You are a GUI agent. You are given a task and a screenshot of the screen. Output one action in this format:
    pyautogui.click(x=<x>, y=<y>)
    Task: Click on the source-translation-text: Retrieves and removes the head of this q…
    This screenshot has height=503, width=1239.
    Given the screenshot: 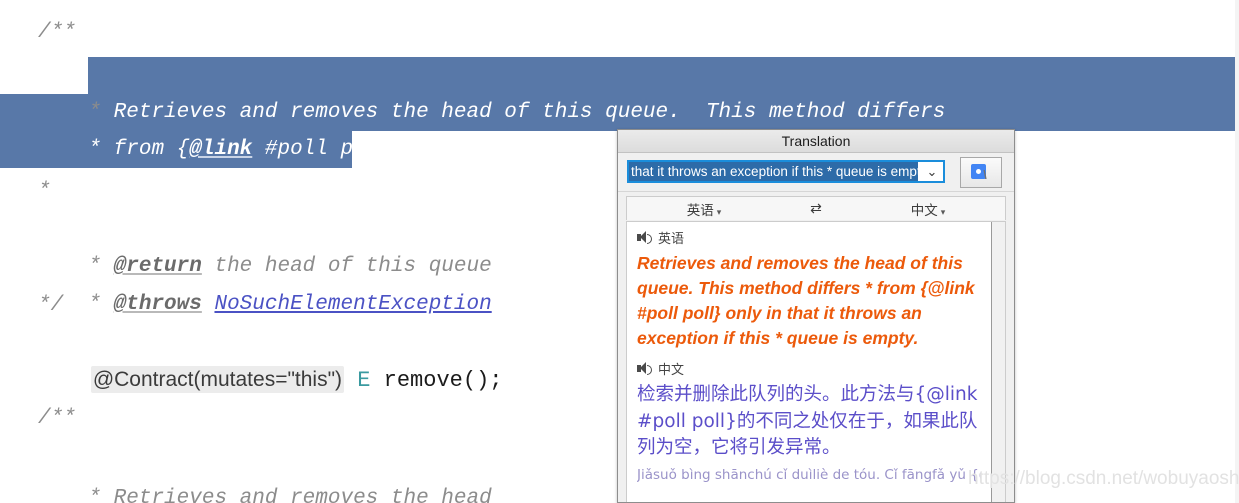 What is the action you would take?
    pyautogui.click(x=806, y=300)
    